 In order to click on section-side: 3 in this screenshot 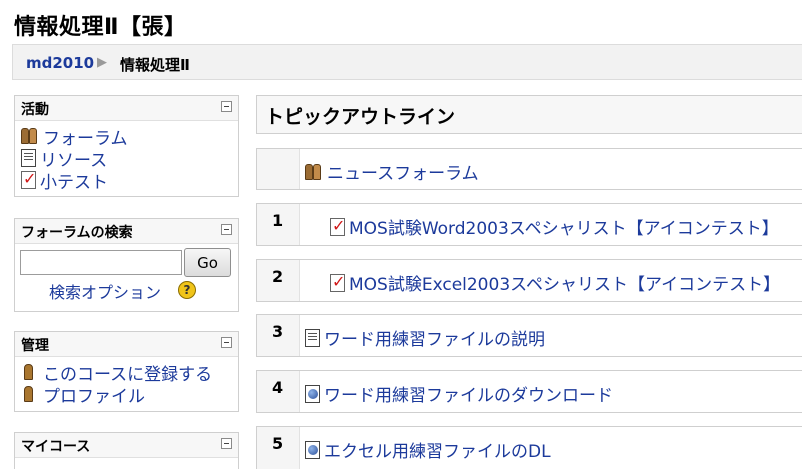, I will do `click(278, 335)`.